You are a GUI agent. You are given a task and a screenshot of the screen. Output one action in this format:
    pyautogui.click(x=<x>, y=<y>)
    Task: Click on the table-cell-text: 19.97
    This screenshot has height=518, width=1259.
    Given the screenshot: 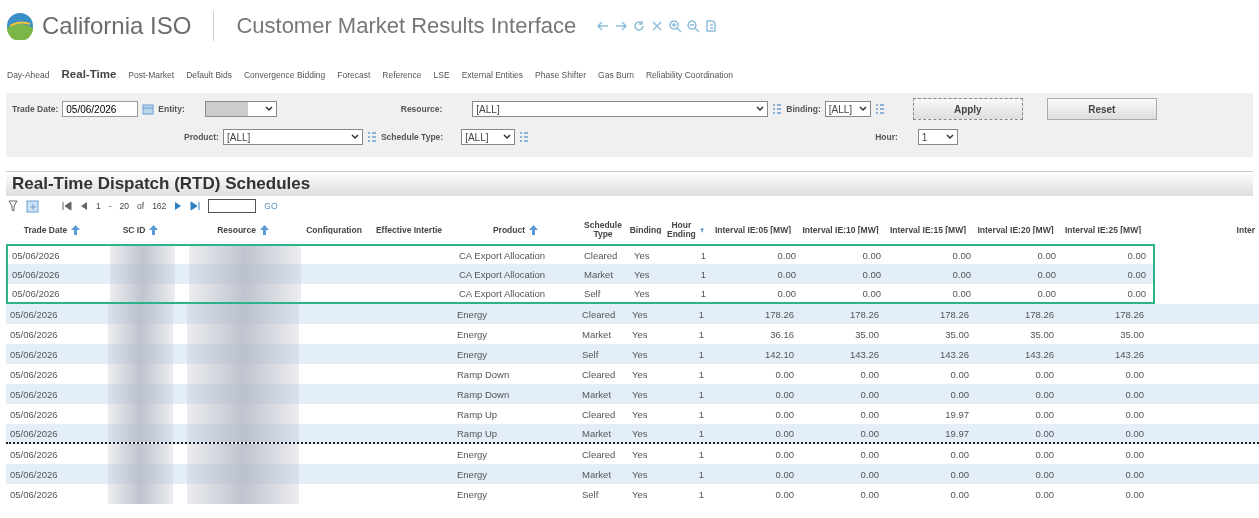 What is the action you would take?
    pyautogui.click(x=957, y=433)
    